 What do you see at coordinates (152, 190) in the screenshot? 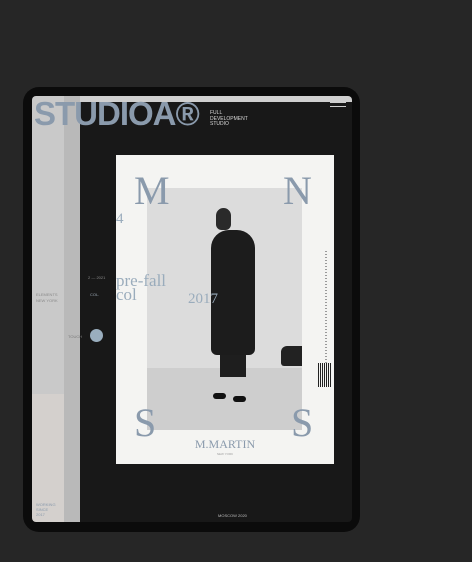
I see `cover-letter: M` at bounding box center [152, 190].